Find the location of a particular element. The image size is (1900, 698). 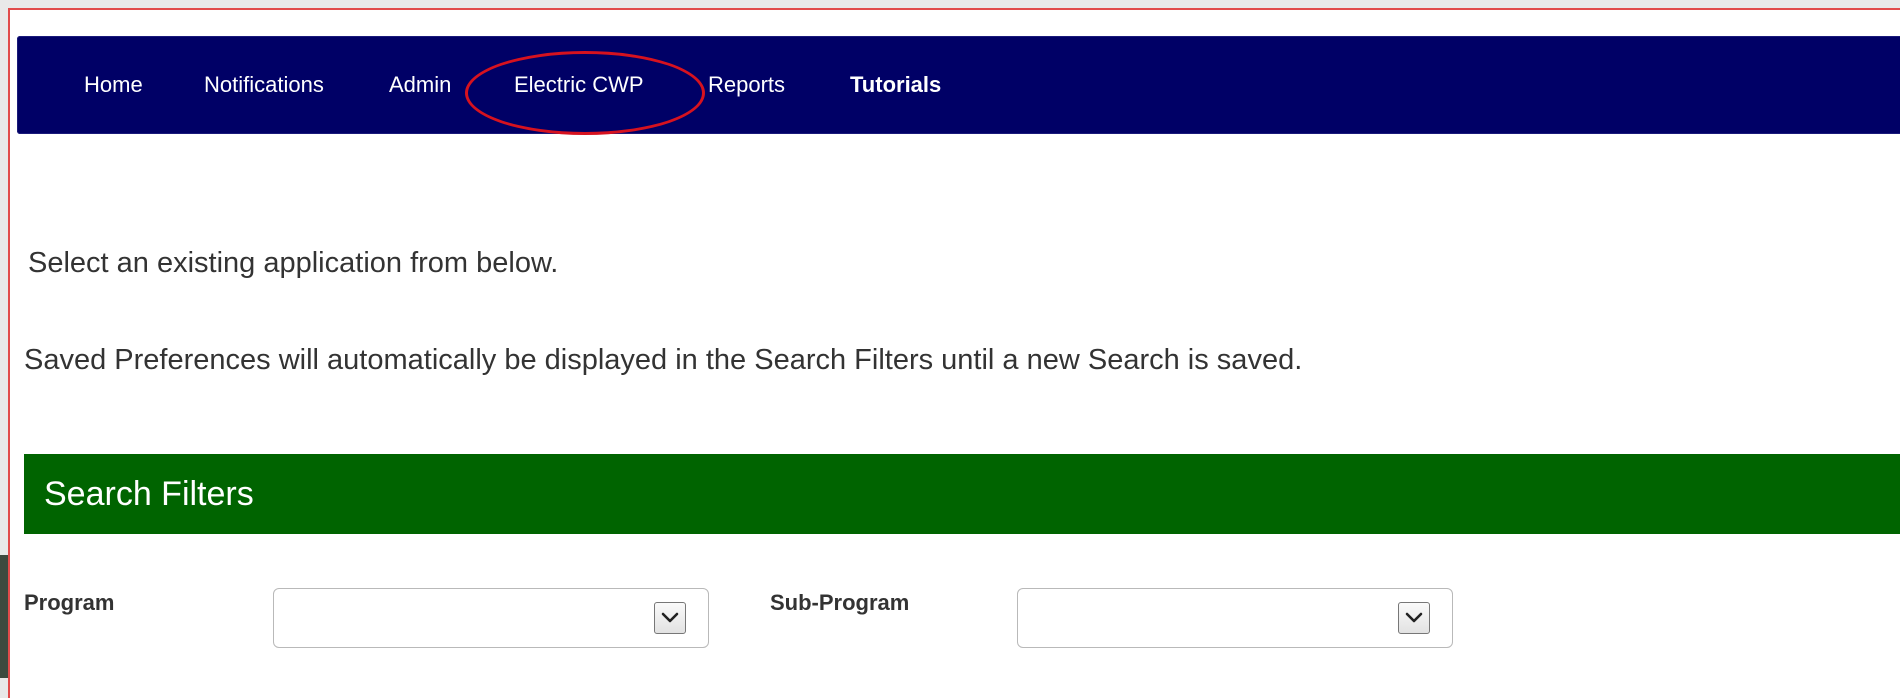

program-select is located at coordinates (491, 618).